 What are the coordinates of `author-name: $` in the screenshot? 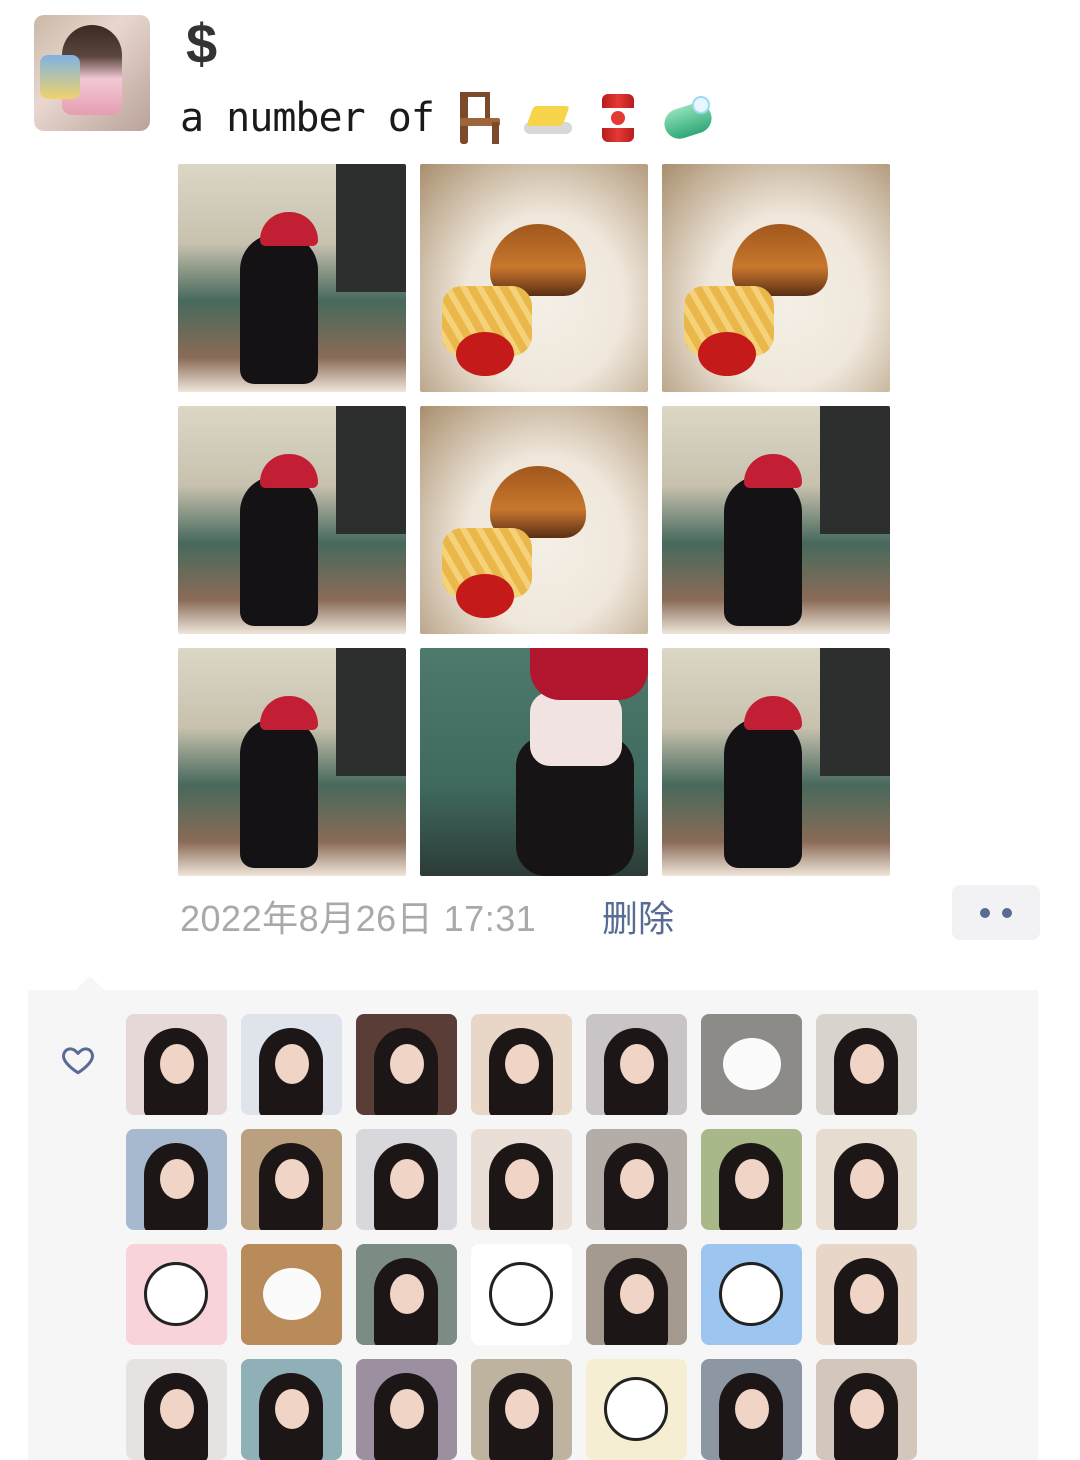 It's located at (201, 44).